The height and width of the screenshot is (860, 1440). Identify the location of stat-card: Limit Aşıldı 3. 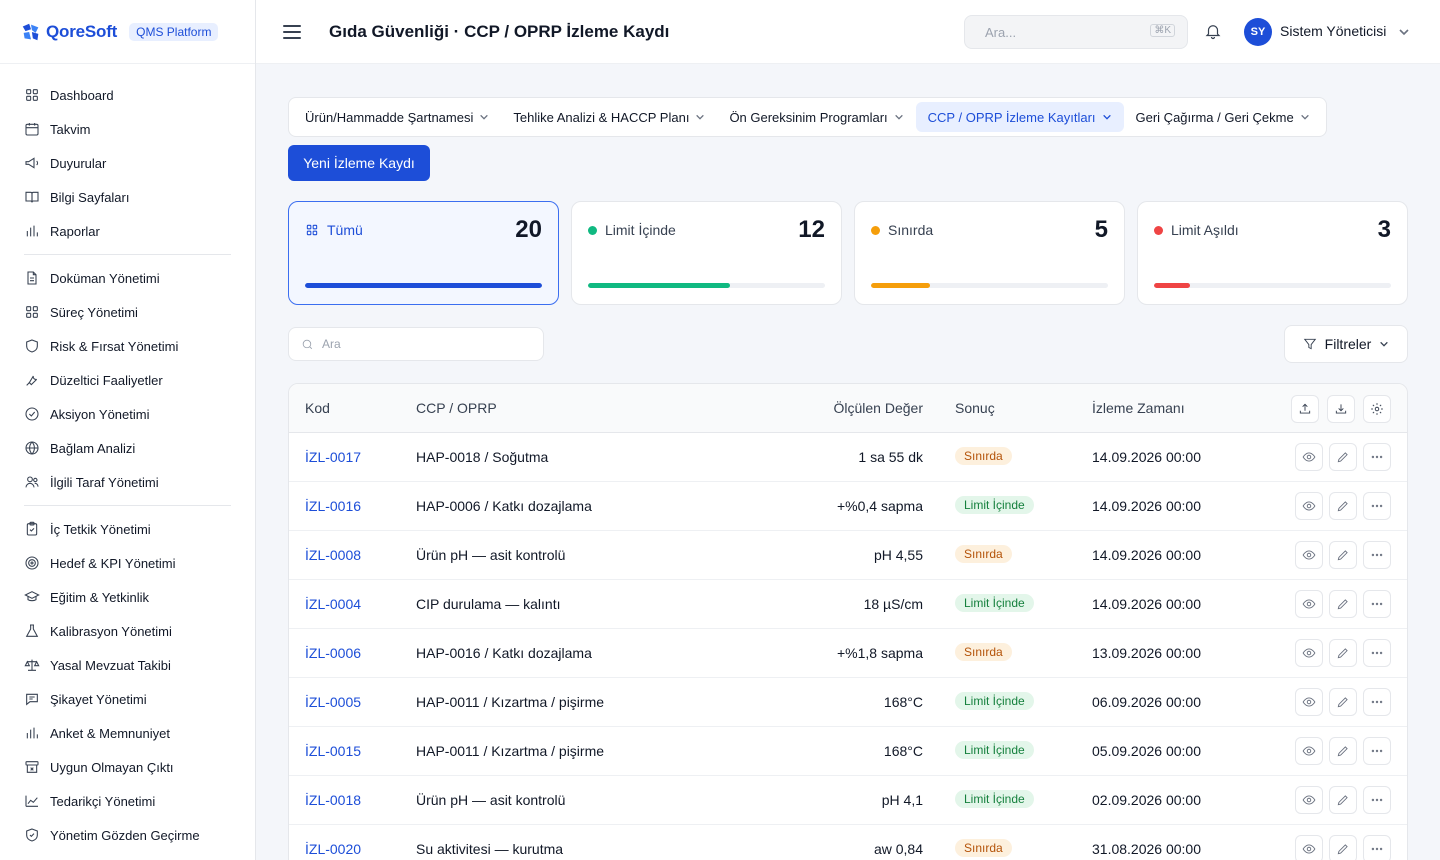
(1272, 253).